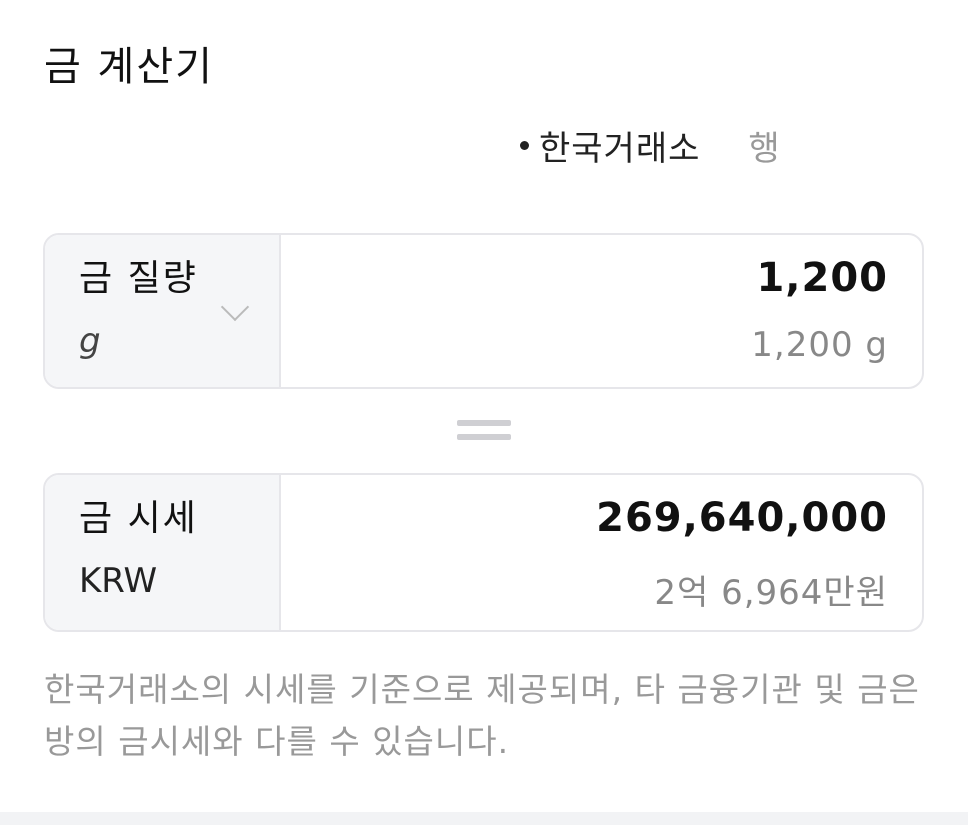  What do you see at coordinates (118, 581) in the screenshot?
I see `price-currency: KRW` at bounding box center [118, 581].